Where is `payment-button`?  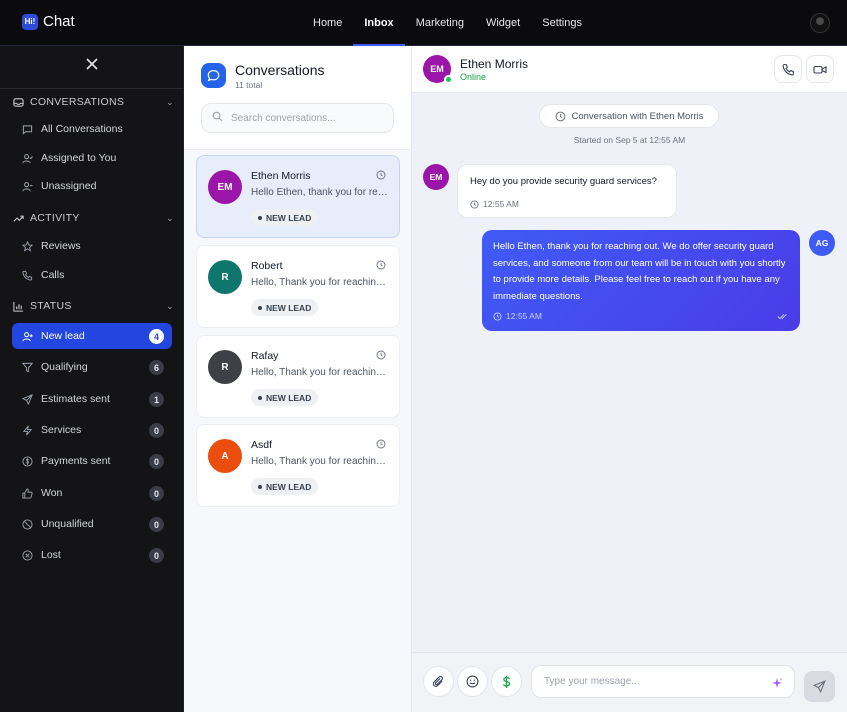 payment-button is located at coordinates (506, 681).